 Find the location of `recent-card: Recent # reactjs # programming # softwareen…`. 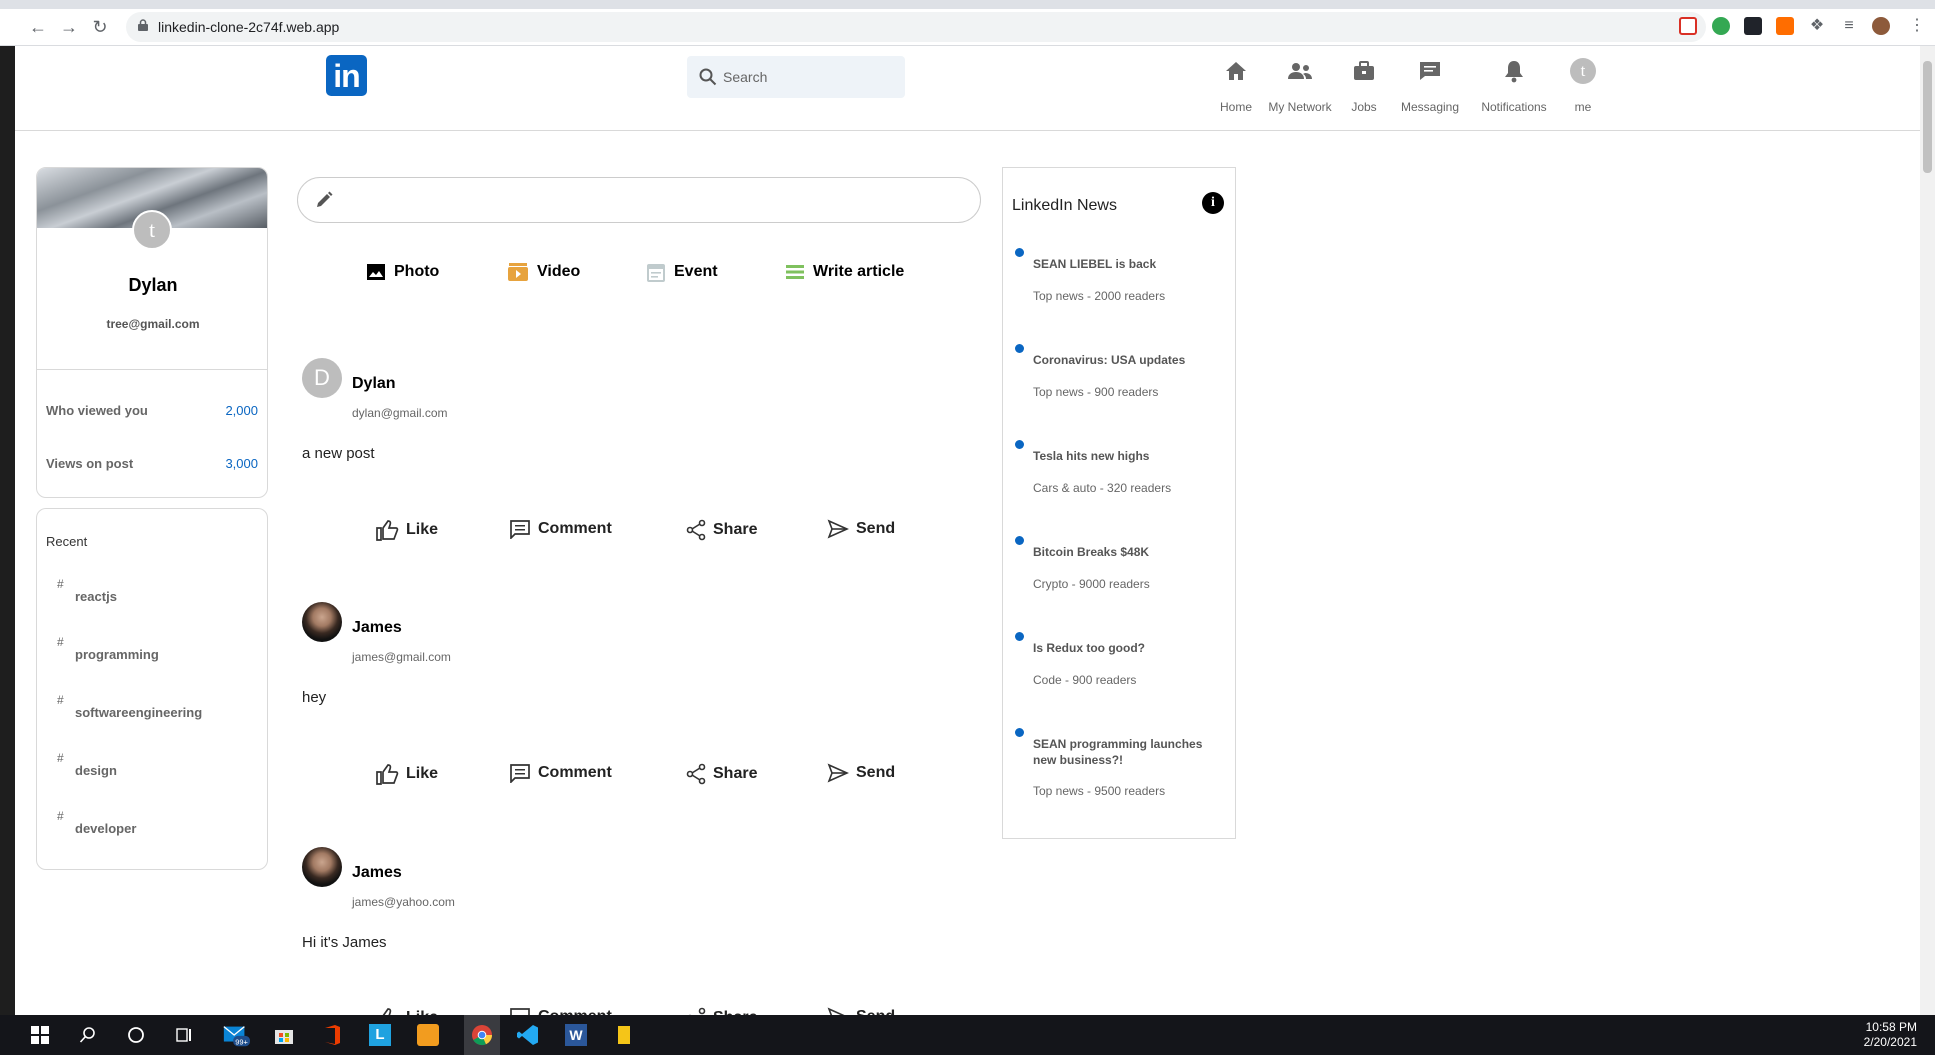

recent-card: Recent # reactjs # programming # softwareen… is located at coordinates (152, 689).